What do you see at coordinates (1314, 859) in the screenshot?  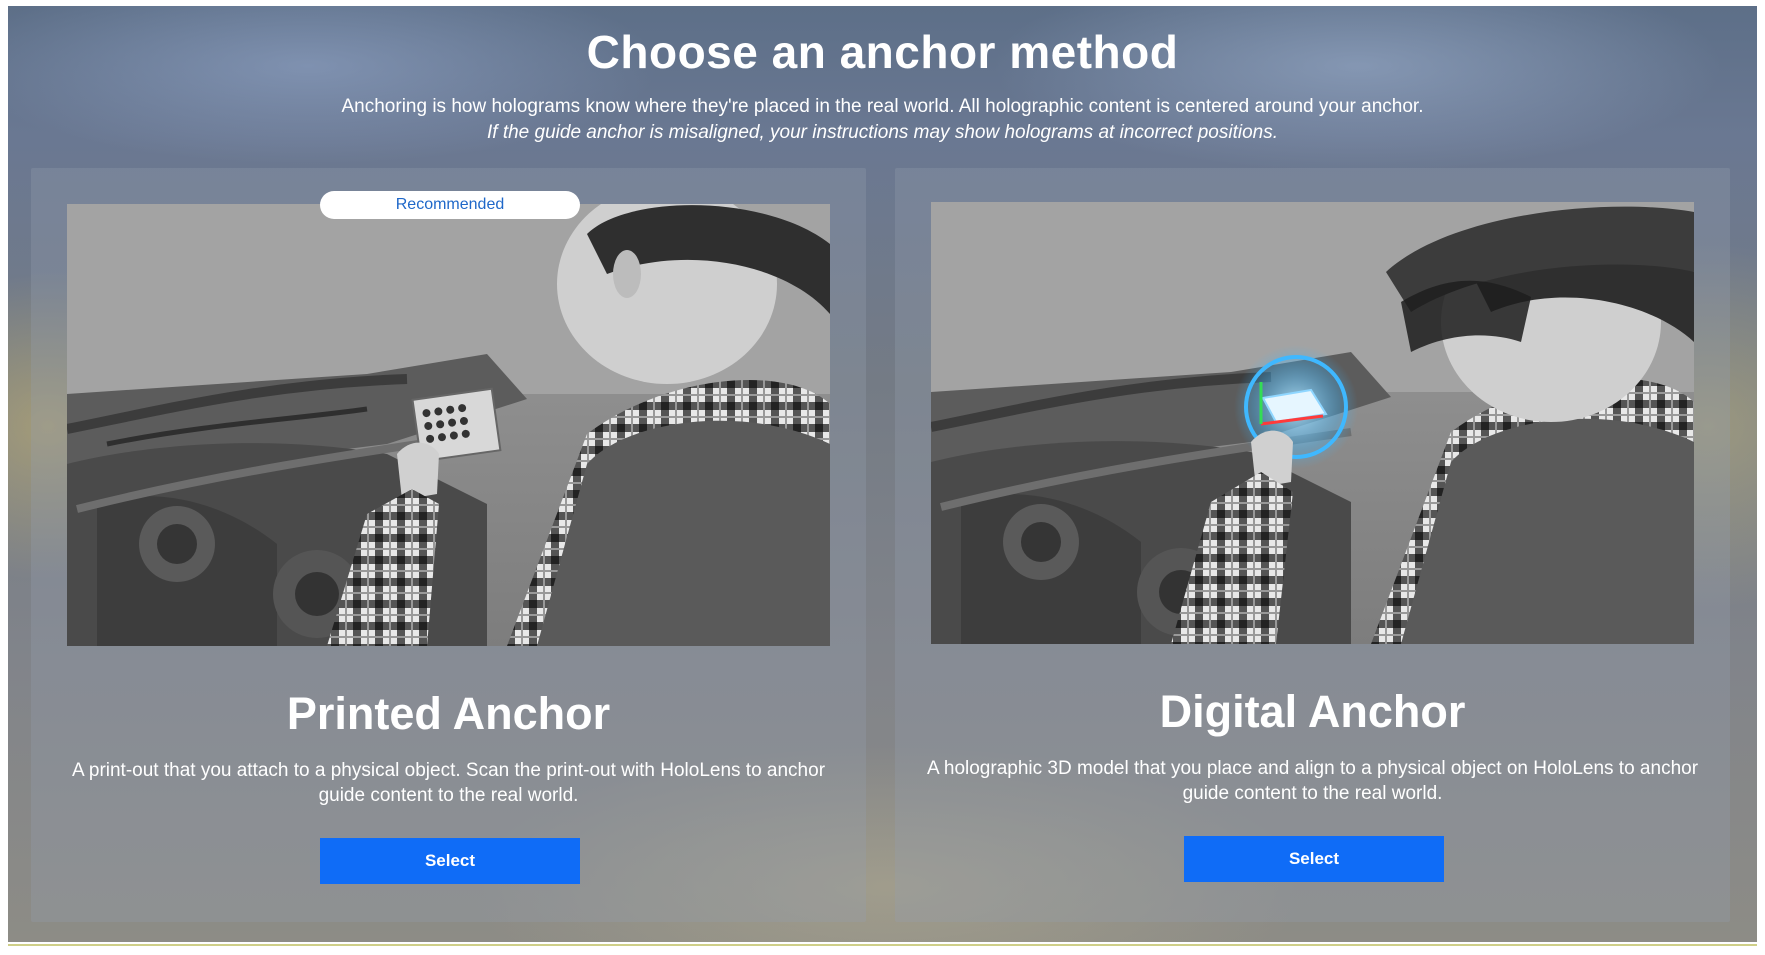 I see `digital-anchor-select-button: Select` at bounding box center [1314, 859].